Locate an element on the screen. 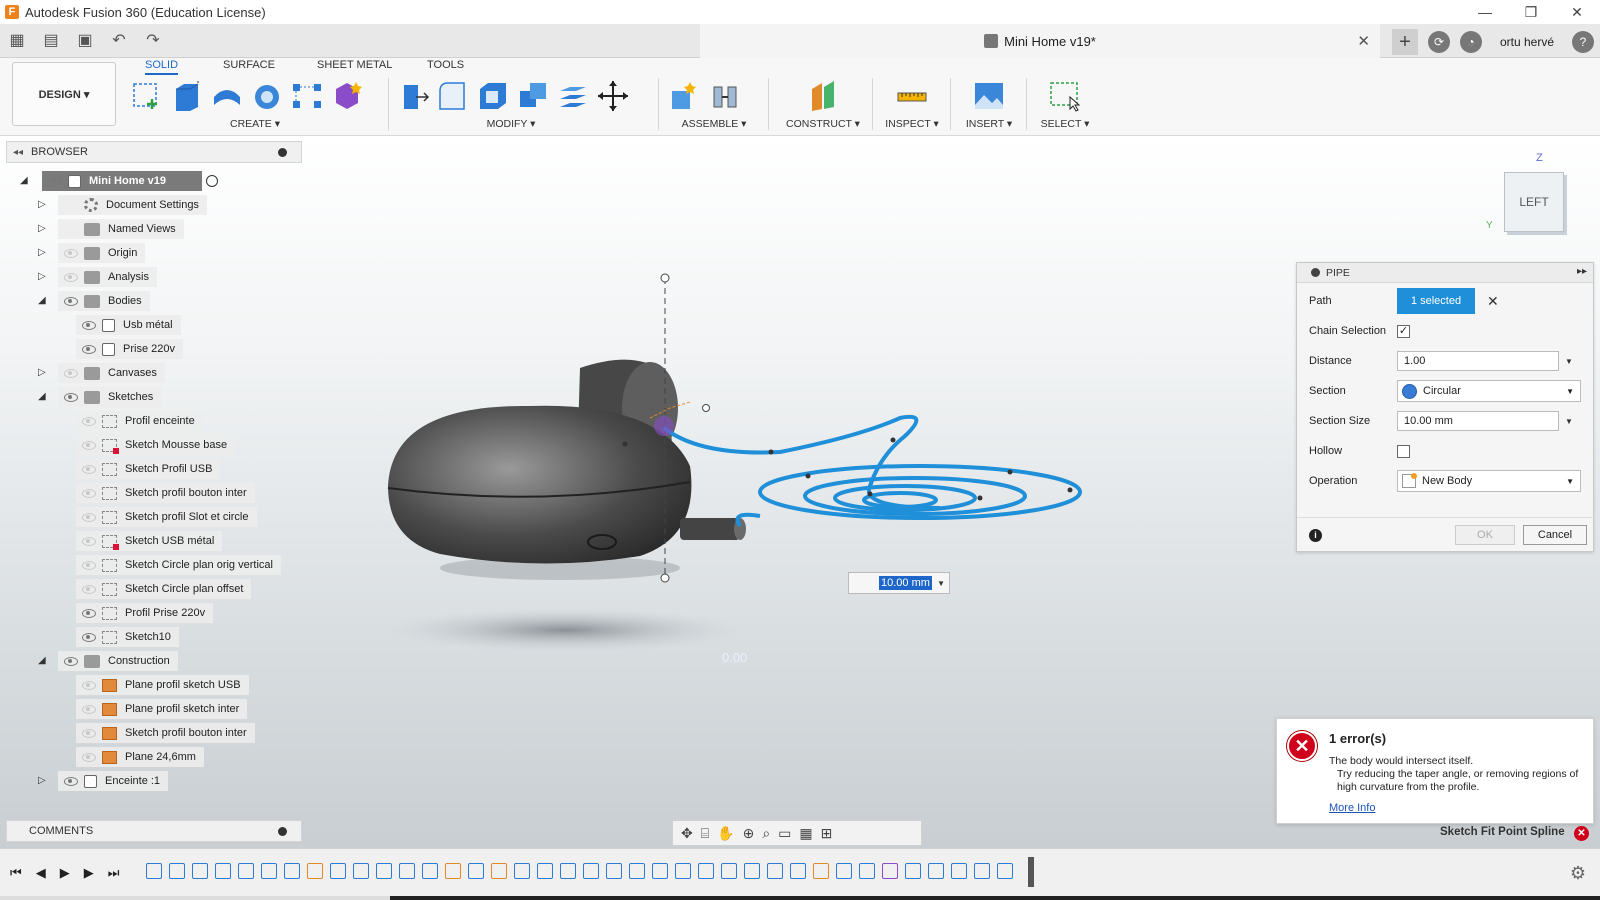 The height and width of the screenshot is (900, 1600). window-select-icon is located at coordinates (1065, 96).